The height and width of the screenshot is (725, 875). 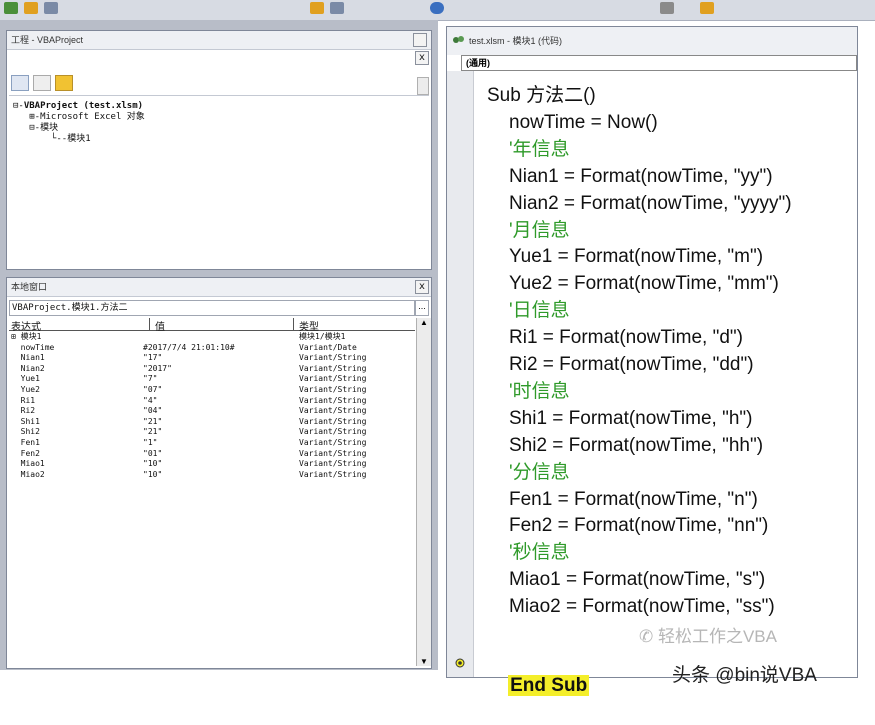 What do you see at coordinates (153, 389) in the screenshot?
I see `locals-cell-value: "07"` at bounding box center [153, 389].